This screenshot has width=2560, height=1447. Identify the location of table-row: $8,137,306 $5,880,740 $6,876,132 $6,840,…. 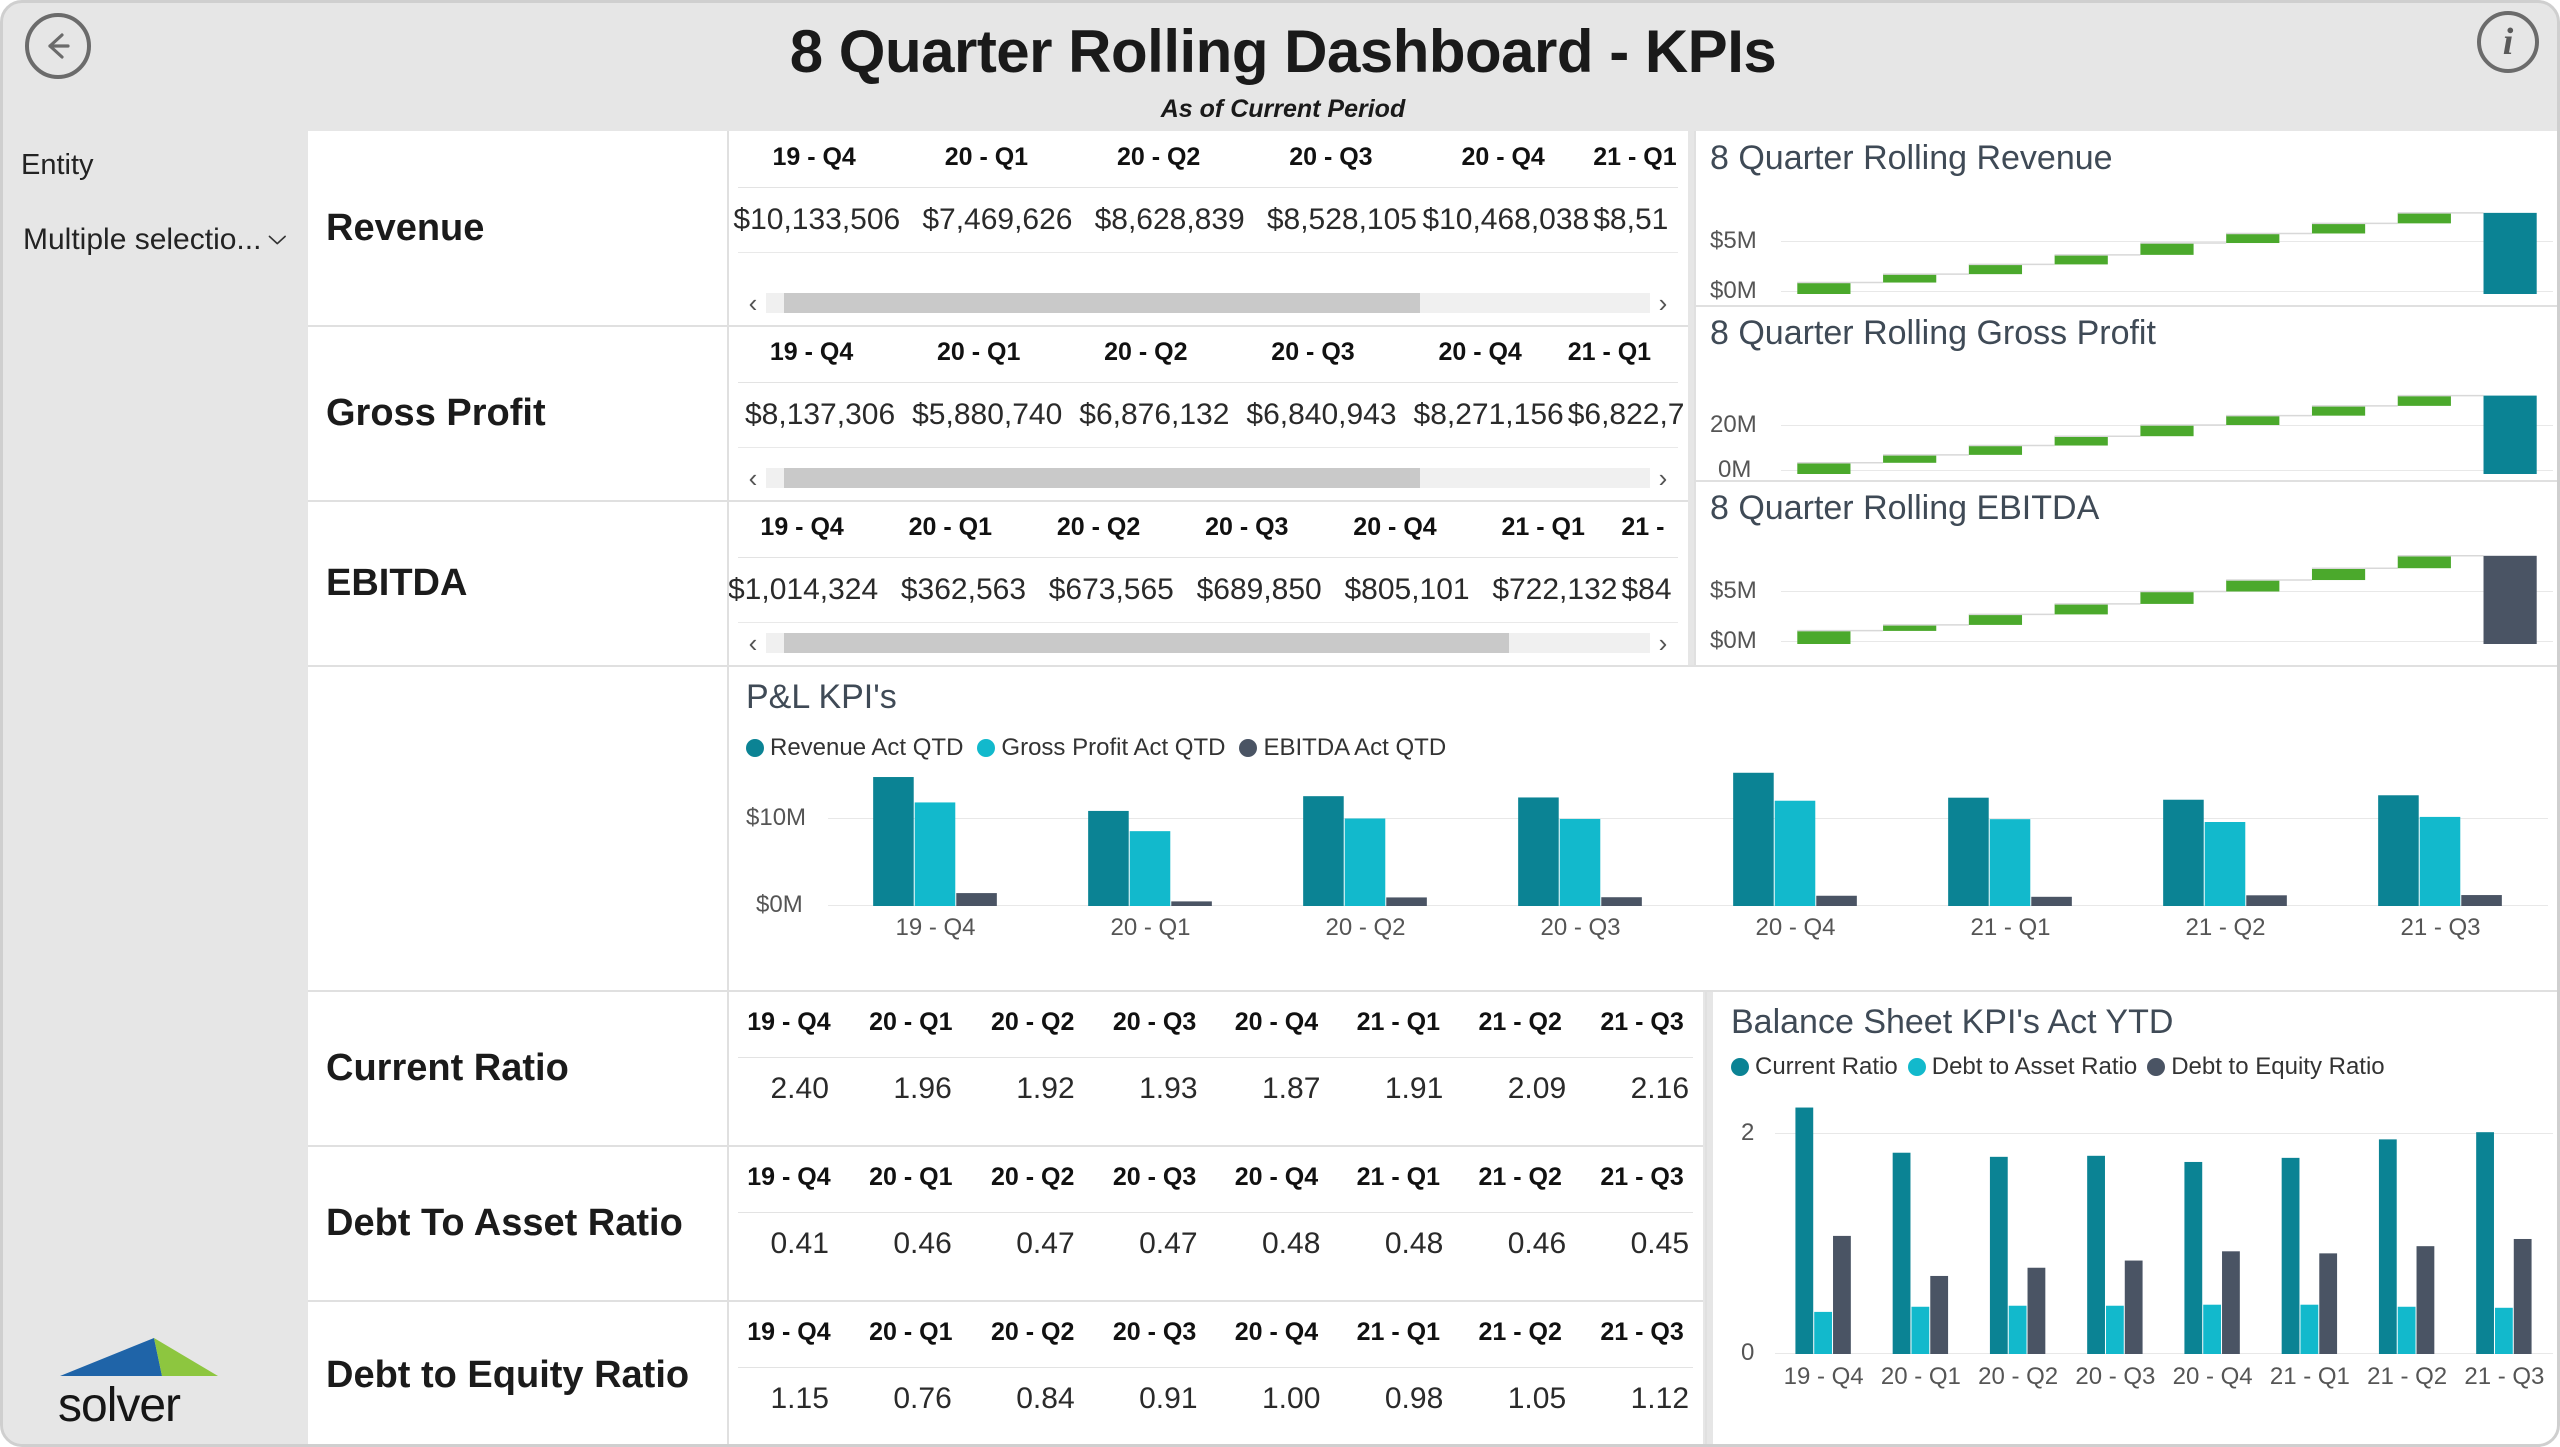
(1208, 415).